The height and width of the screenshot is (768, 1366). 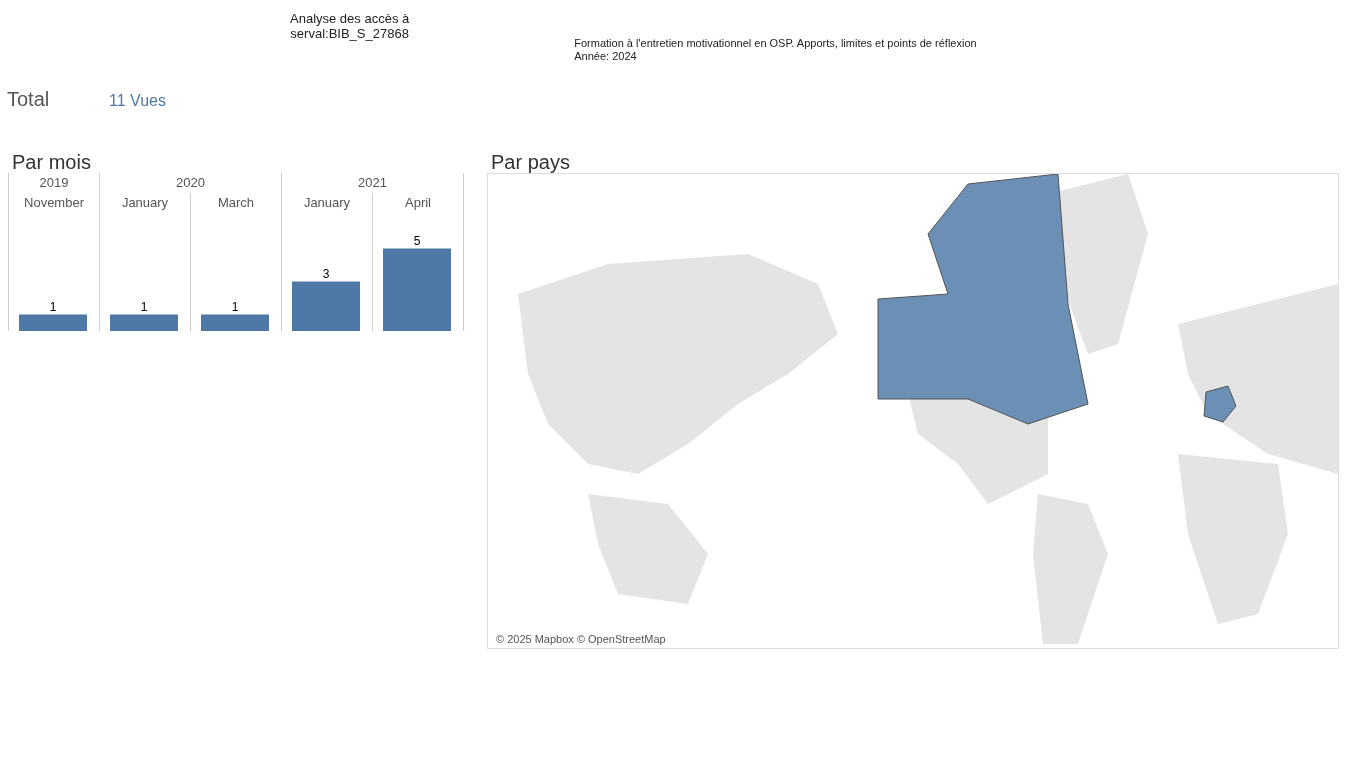 What do you see at coordinates (51, 161) in the screenshot?
I see `section-title: Par mois` at bounding box center [51, 161].